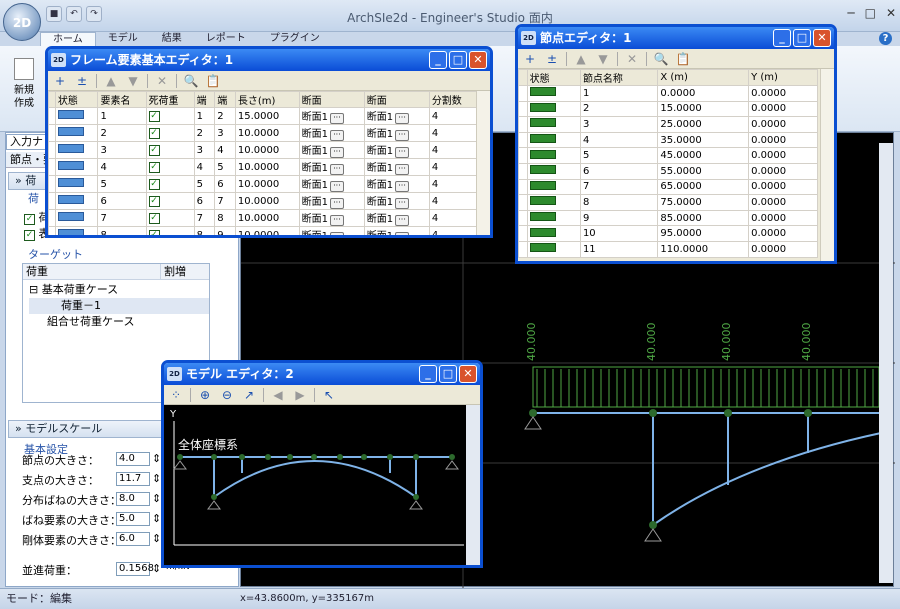  What do you see at coordinates (133, 519) in the screenshot?
I see `scale-field-input: 5.0` at bounding box center [133, 519].